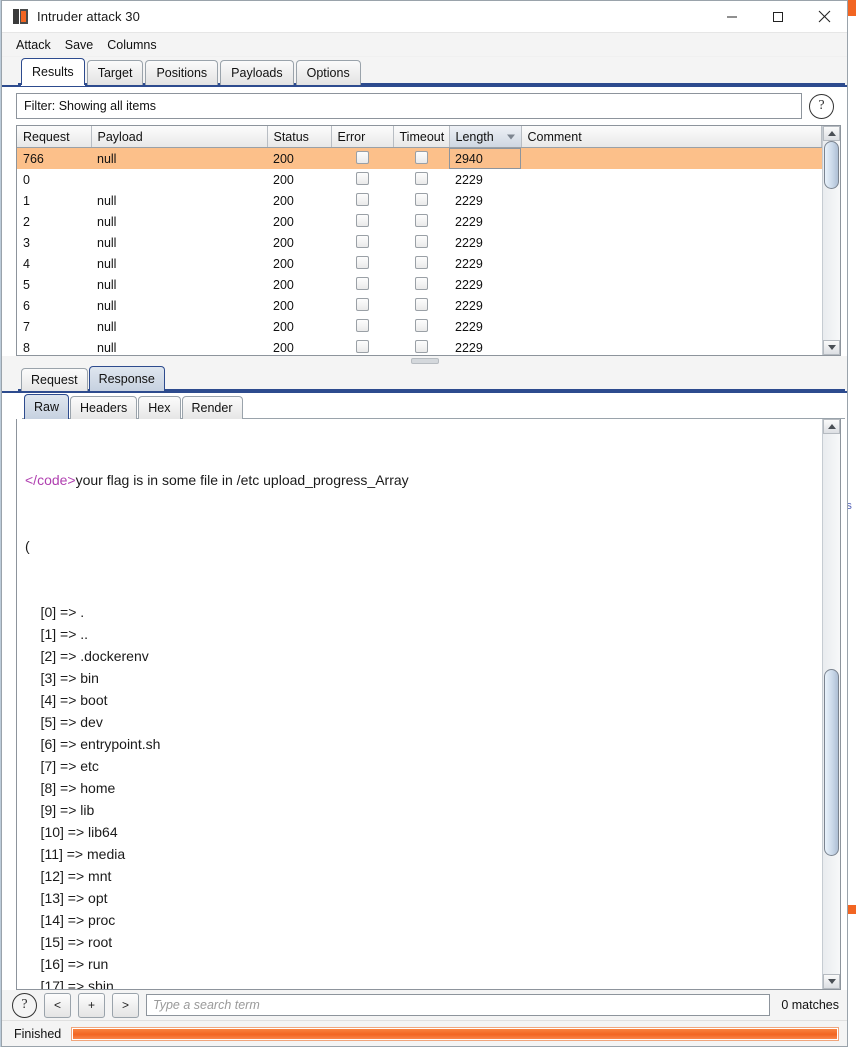  Describe the element at coordinates (182, 72) in the screenshot. I see `tab-positions: Positions` at that location.